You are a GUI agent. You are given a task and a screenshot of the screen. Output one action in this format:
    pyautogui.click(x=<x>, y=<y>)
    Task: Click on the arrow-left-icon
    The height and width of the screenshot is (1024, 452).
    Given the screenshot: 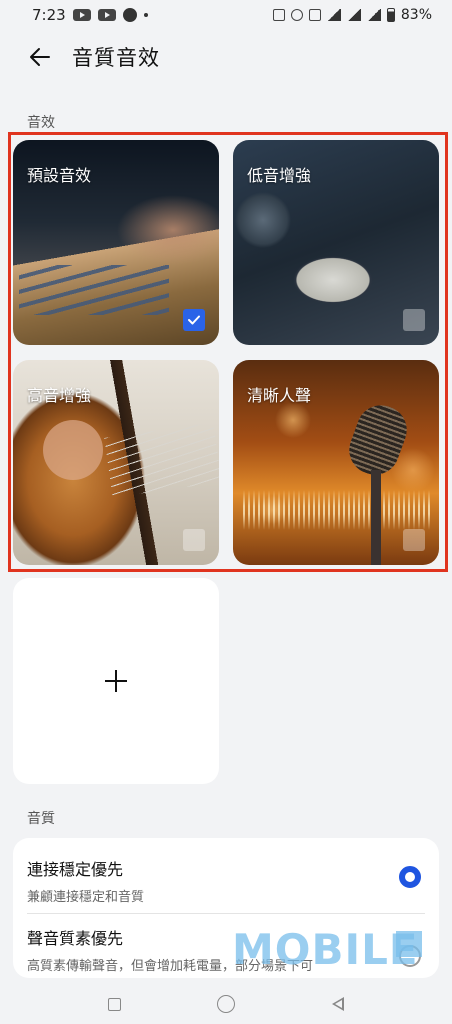 What is the action you would take?
    pyautogui.click(x=40, y=57)
    